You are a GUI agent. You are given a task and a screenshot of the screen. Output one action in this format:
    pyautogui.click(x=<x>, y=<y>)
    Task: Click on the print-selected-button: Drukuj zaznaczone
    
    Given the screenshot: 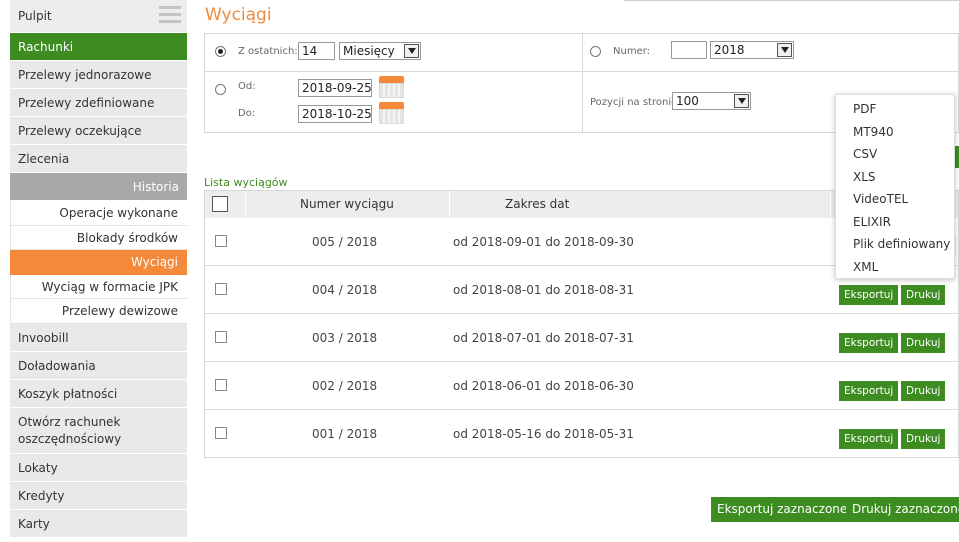 What is the action you would take?
    pyautogui.click(x=902, y=509)
    